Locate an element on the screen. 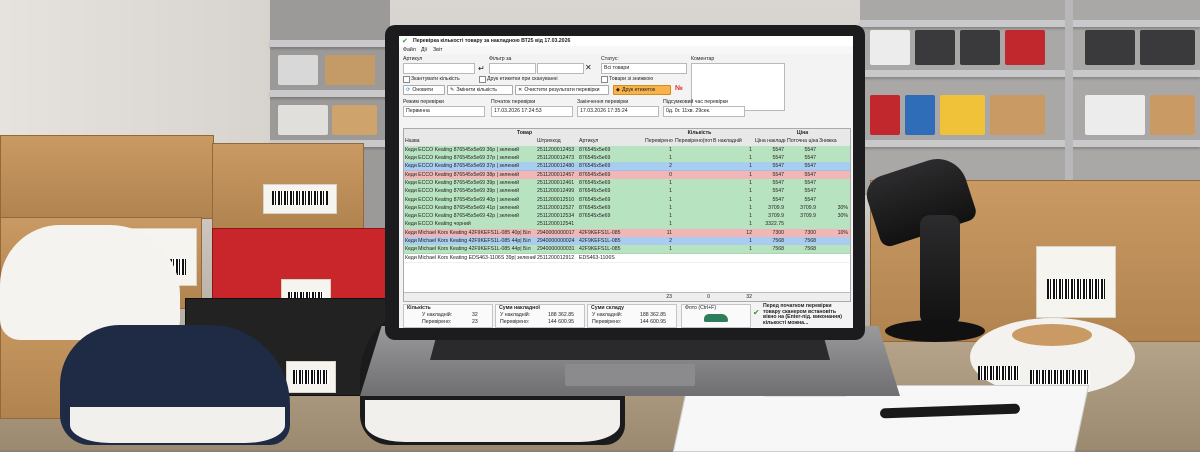 The image size is (1200, 452). status-select: Всі товари is located at coordinates (644, 68).